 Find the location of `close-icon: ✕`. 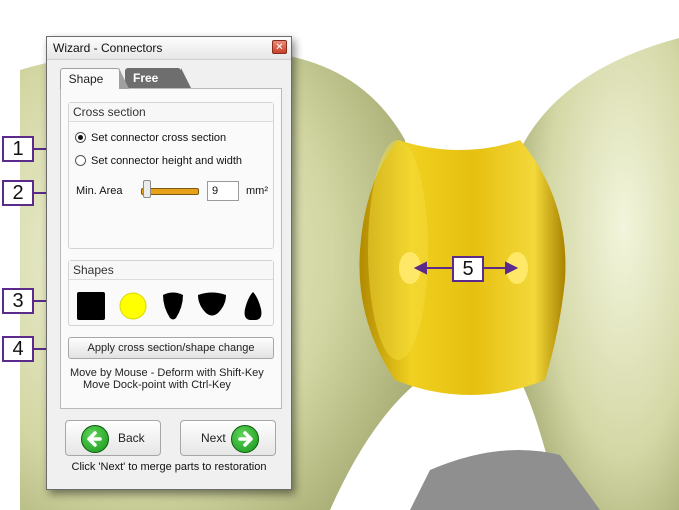

close-icon: ✕ is located at coordinates (279, 47).